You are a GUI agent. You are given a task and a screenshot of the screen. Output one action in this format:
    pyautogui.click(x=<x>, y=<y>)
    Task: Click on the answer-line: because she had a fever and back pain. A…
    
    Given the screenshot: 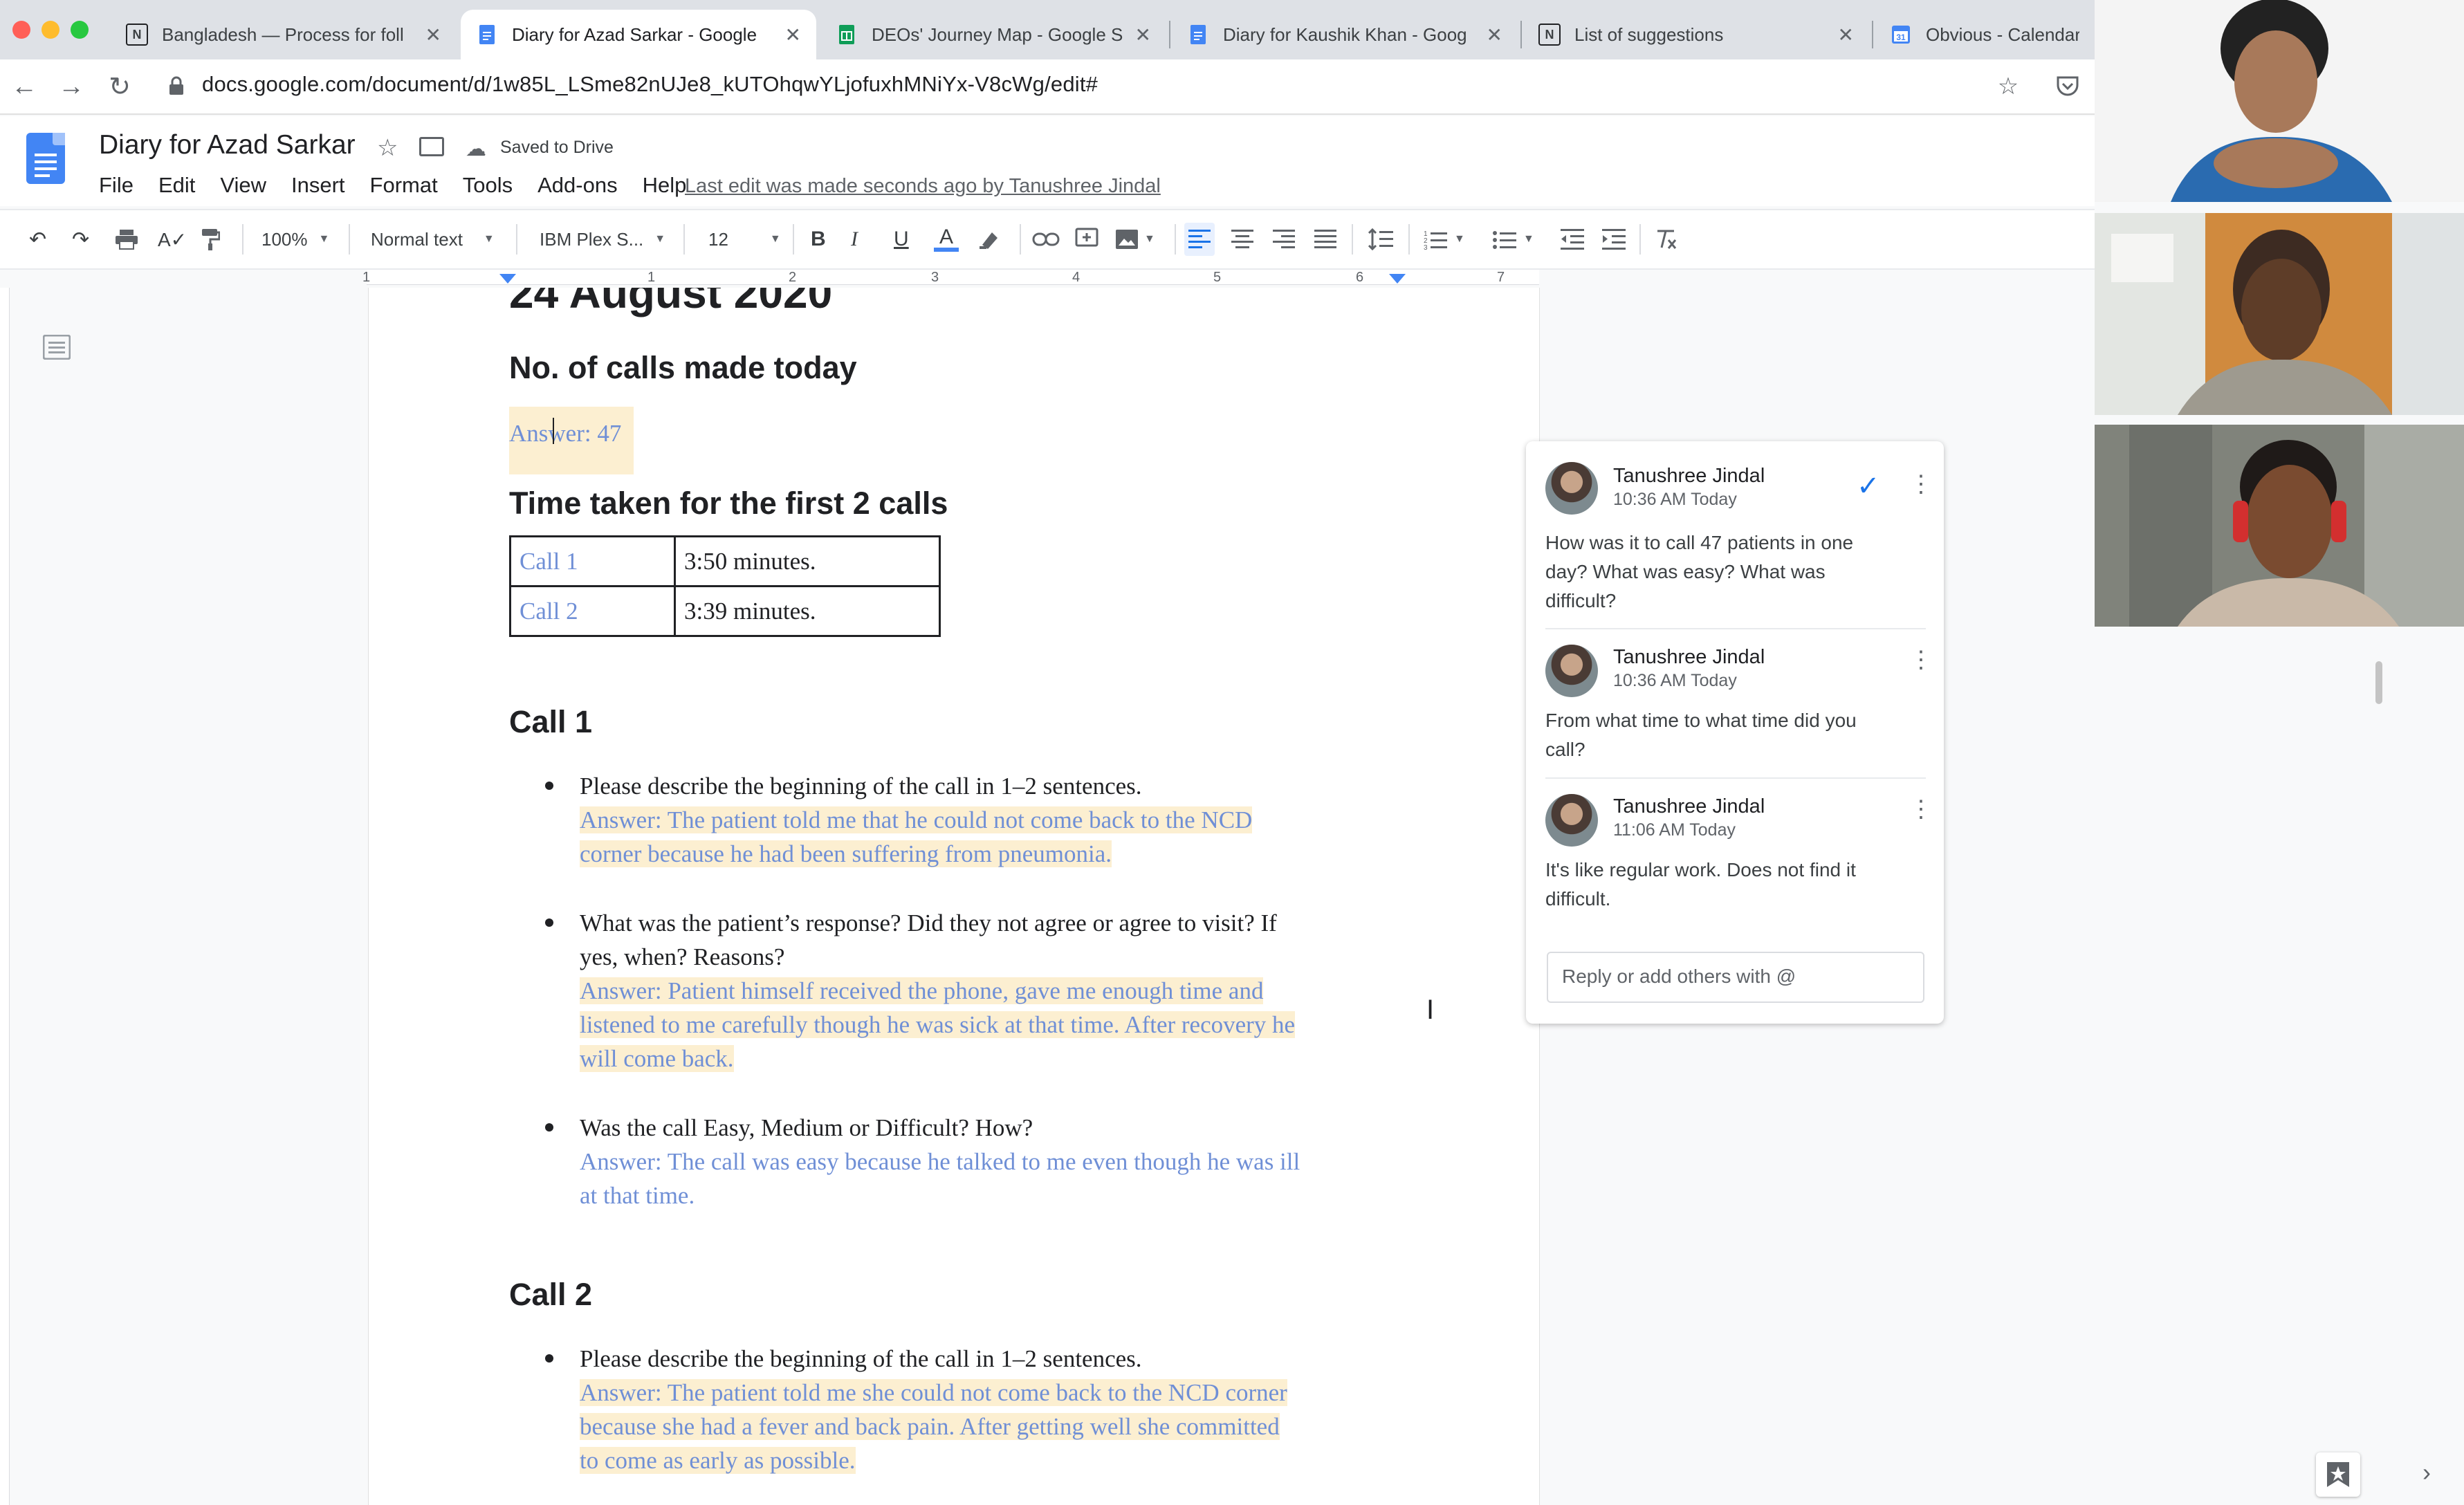 What is the action you would take?
    pyautogui.click(x=930, y=1426)
    